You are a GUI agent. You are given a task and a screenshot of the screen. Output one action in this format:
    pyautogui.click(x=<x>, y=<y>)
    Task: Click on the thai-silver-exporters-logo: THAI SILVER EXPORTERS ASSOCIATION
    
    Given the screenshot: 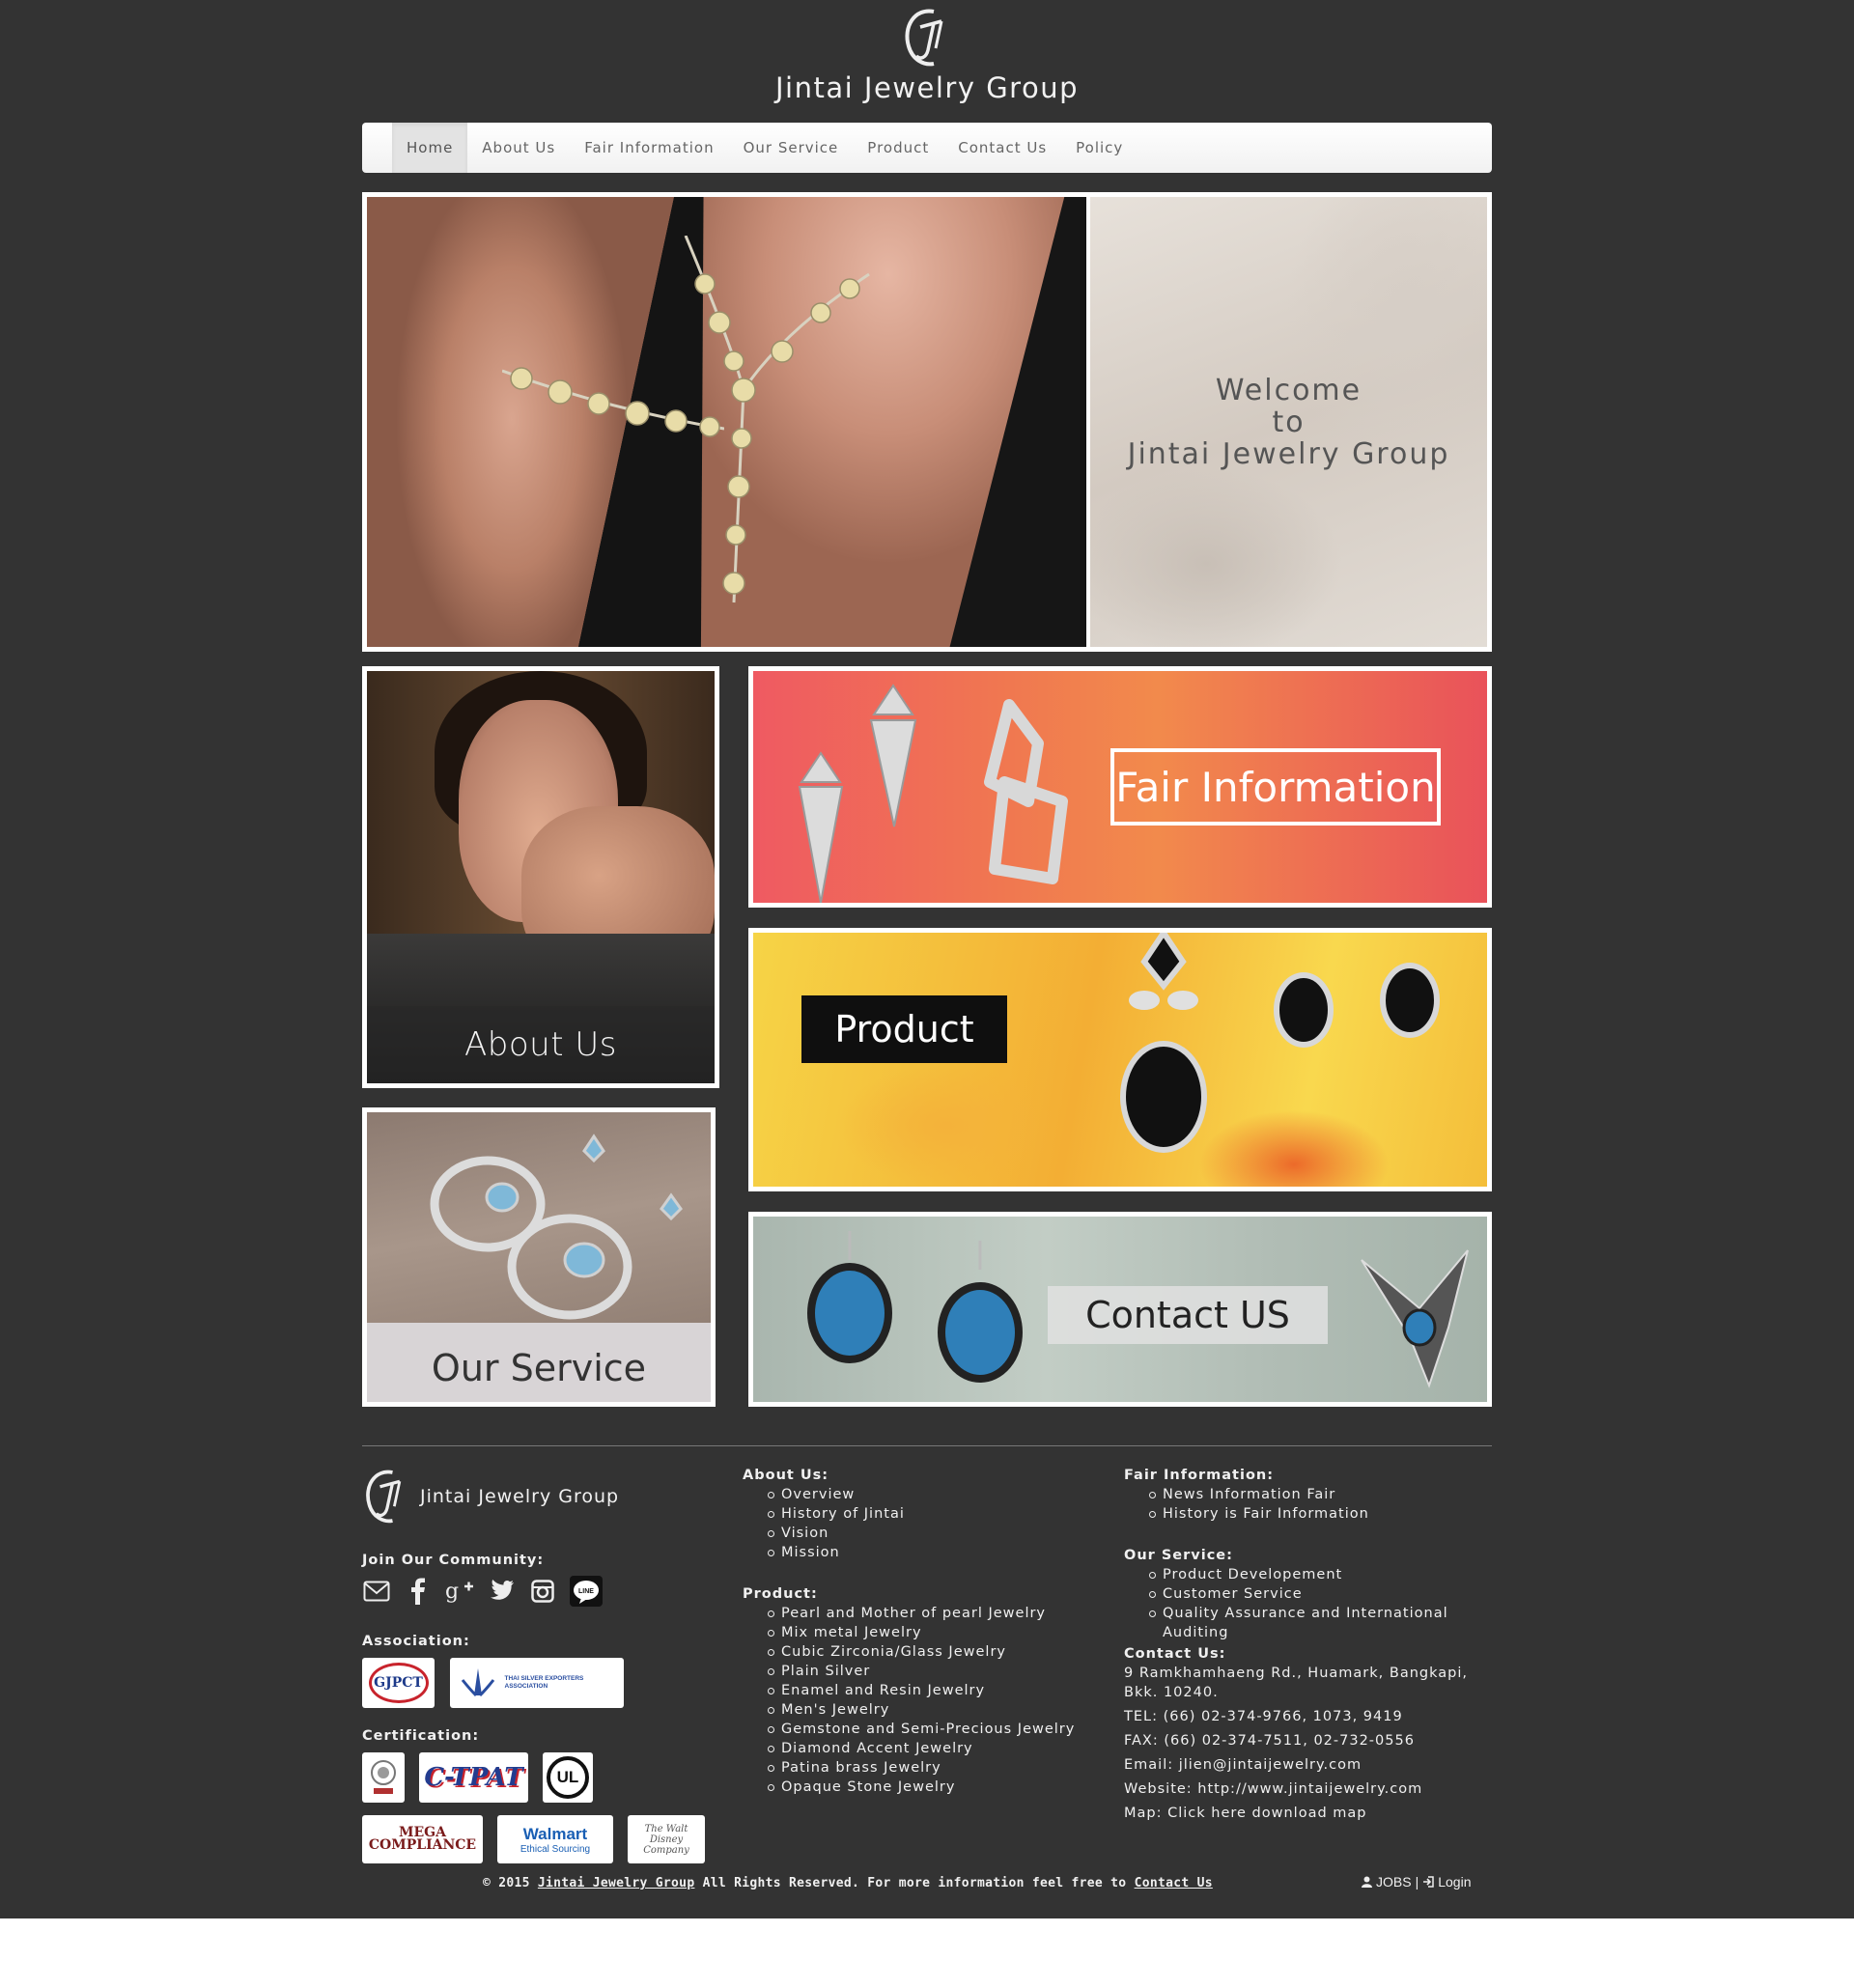 What is the action you would take?
    pyautogui.click(x=537, y=1683)
    